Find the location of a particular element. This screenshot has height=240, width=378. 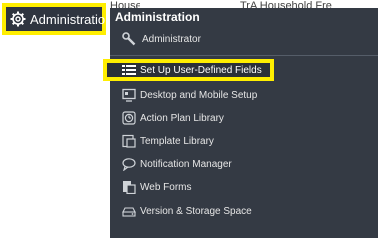

administration-nav-button: Administration is located at coordinates (57, 19).